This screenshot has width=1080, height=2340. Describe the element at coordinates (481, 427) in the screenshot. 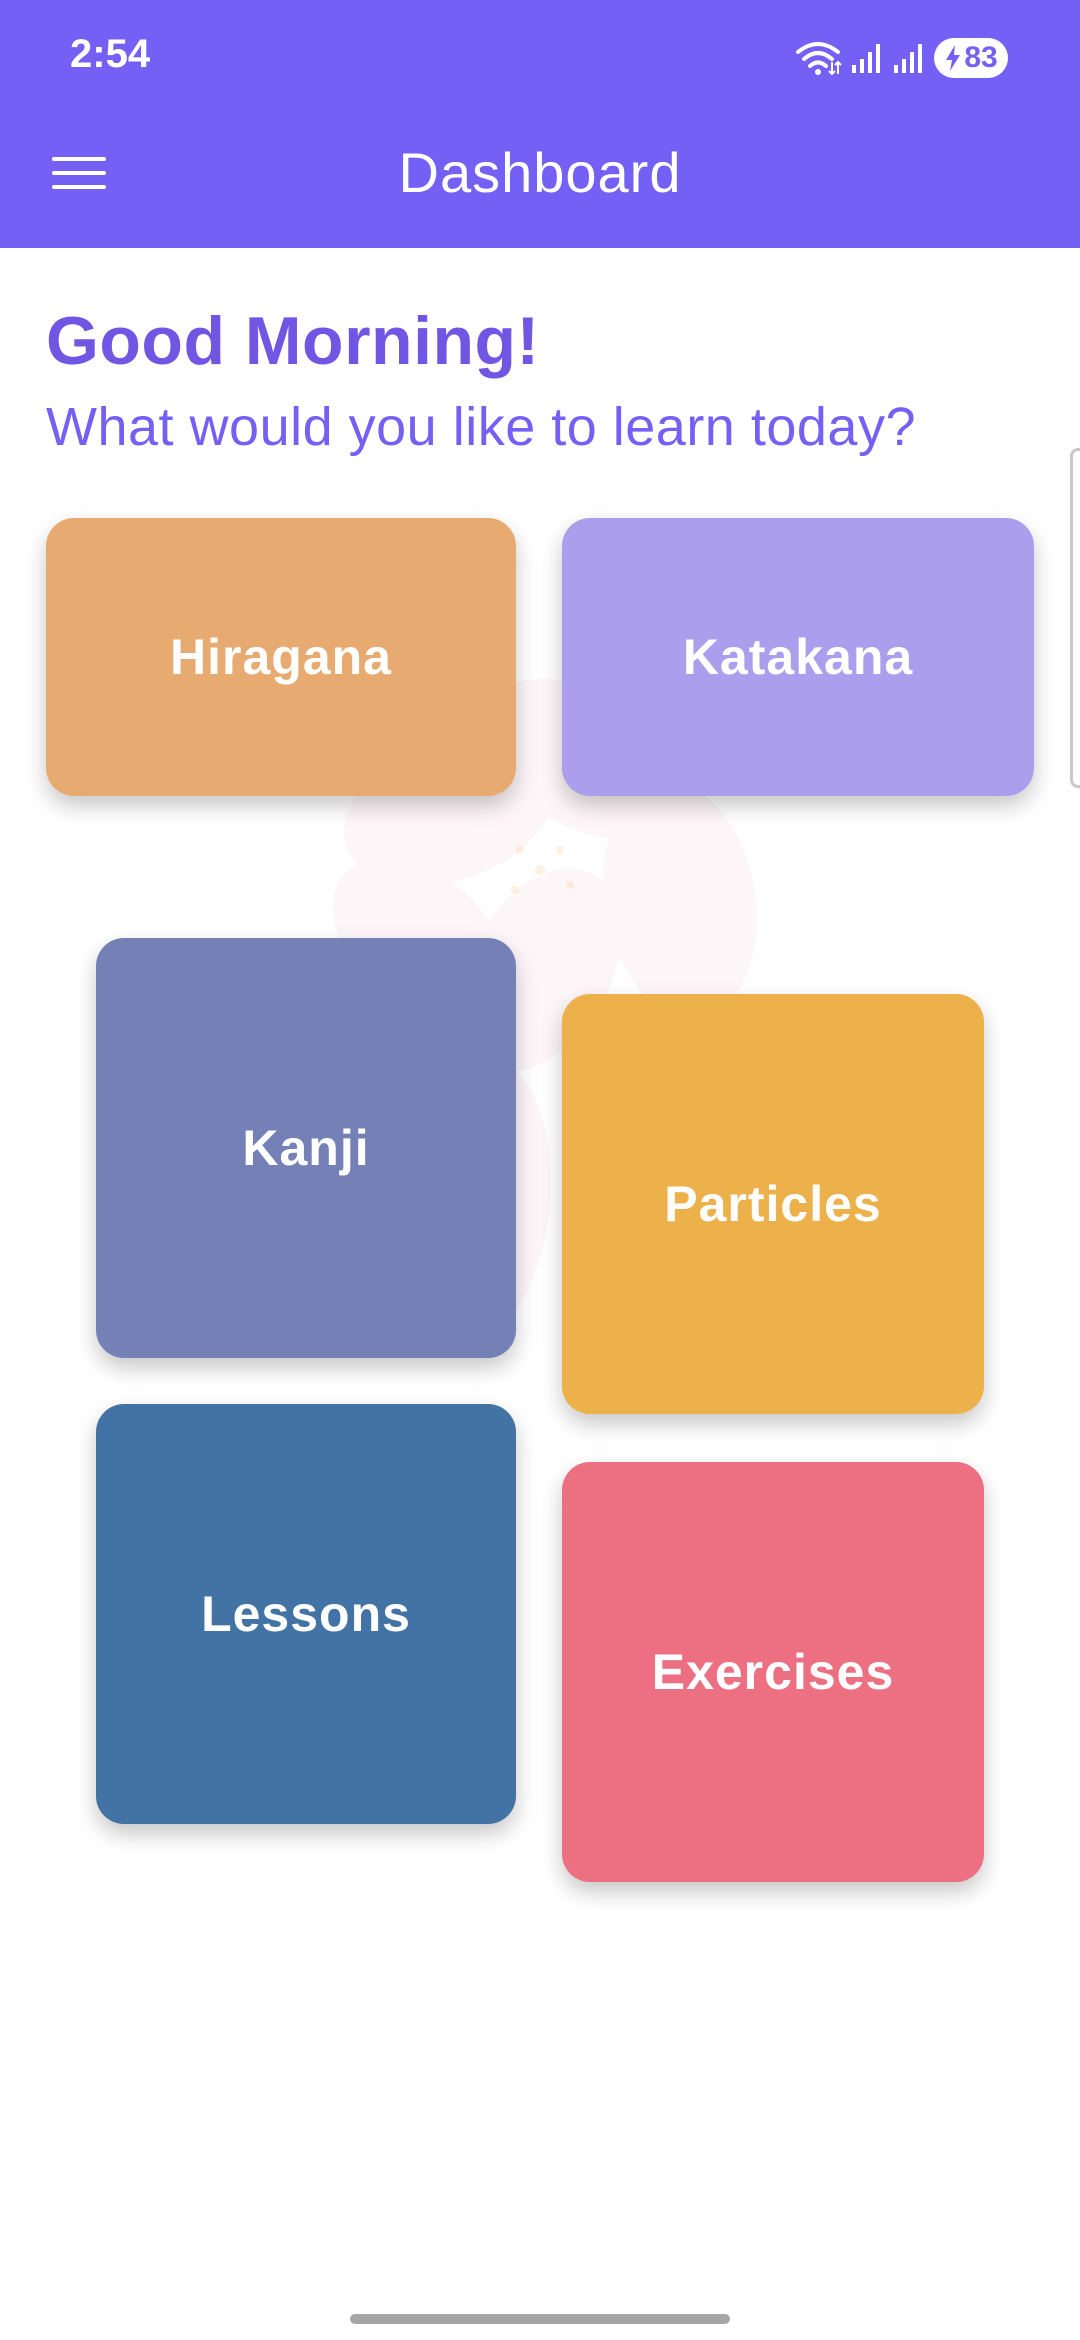

I see `greeting-subtitle: What would you like to learn today?` at that location.